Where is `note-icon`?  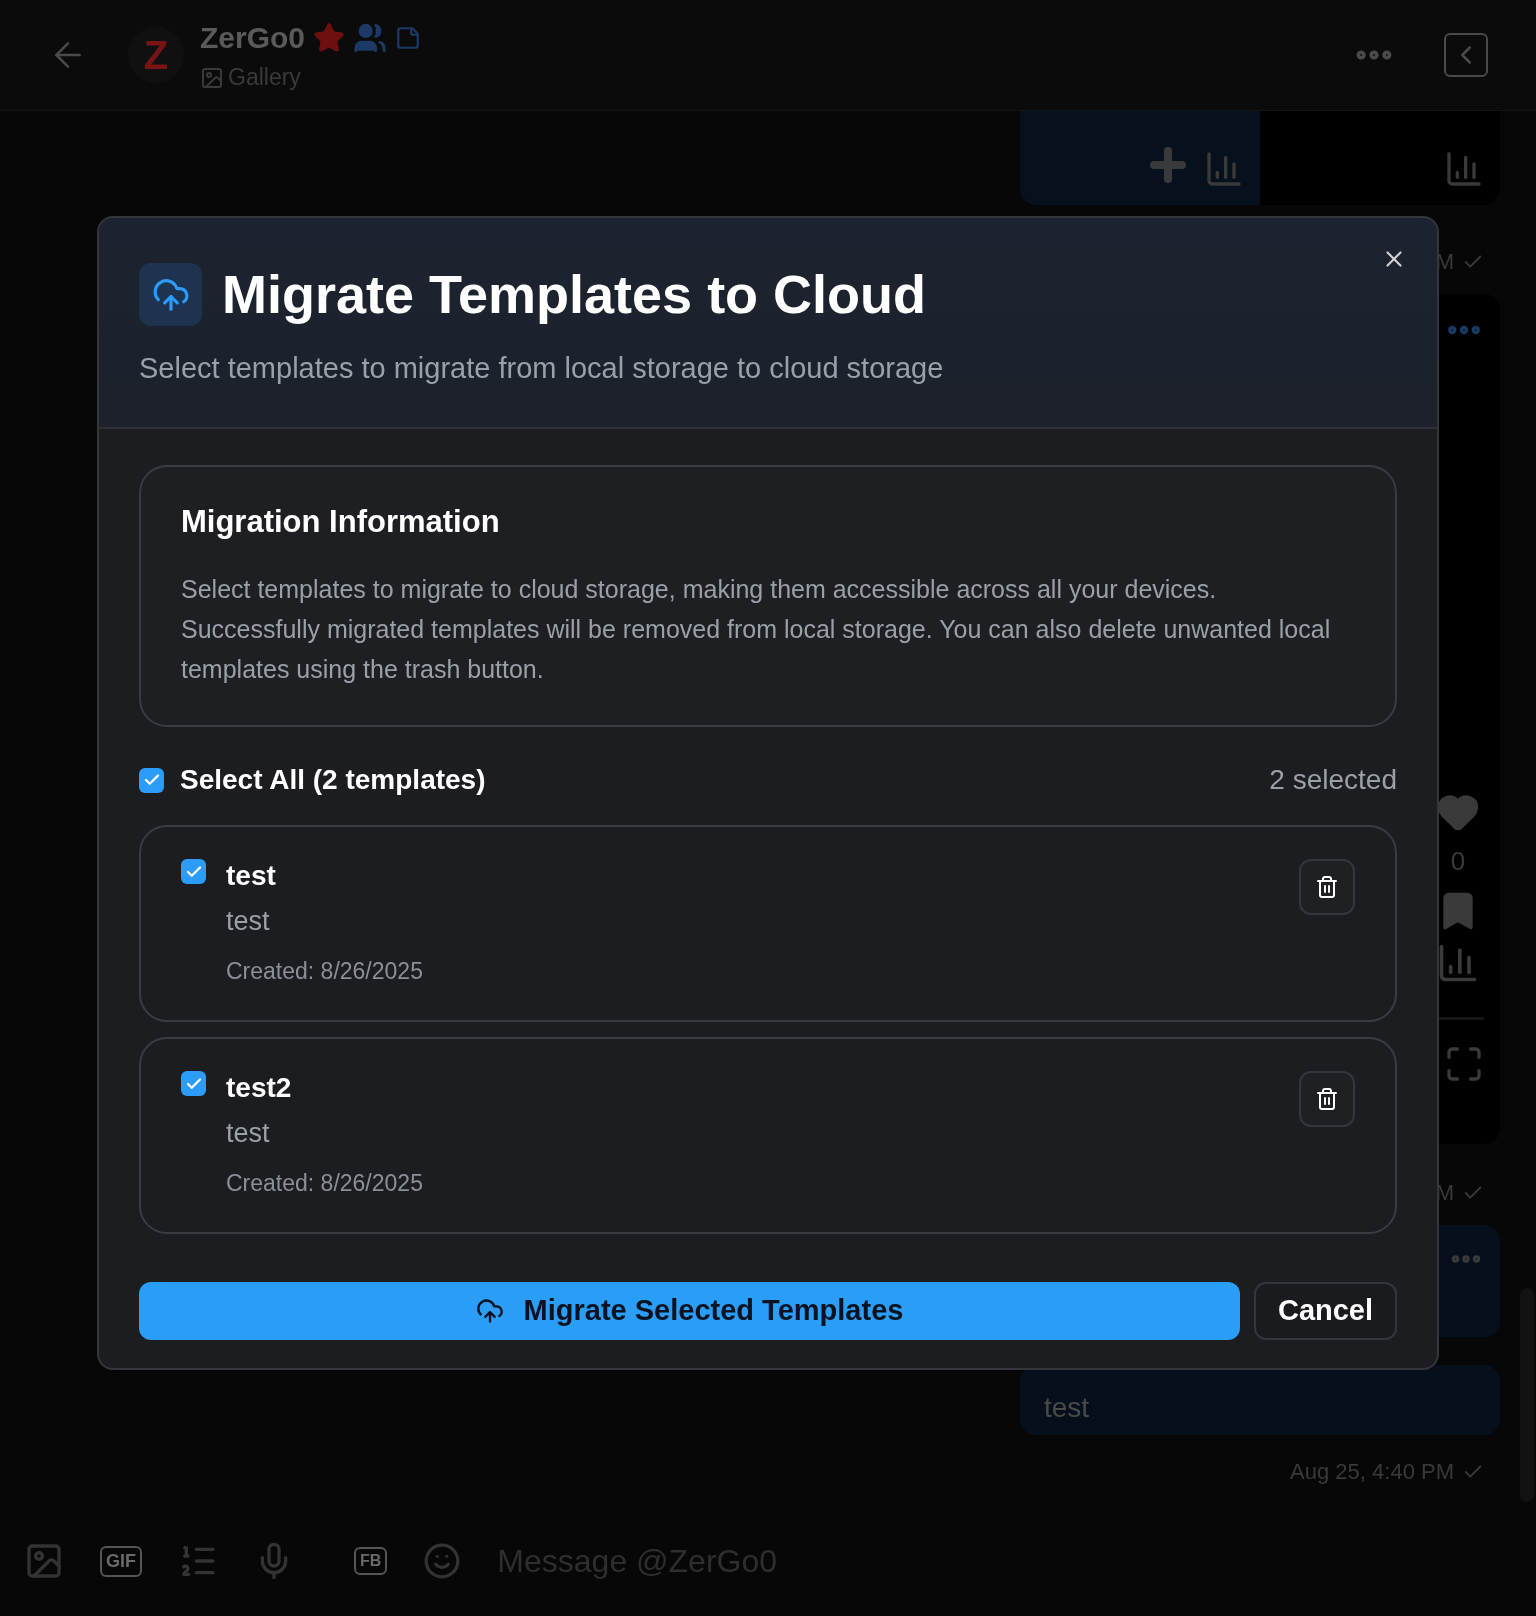 note-icon is located at coordinates (408, 37).